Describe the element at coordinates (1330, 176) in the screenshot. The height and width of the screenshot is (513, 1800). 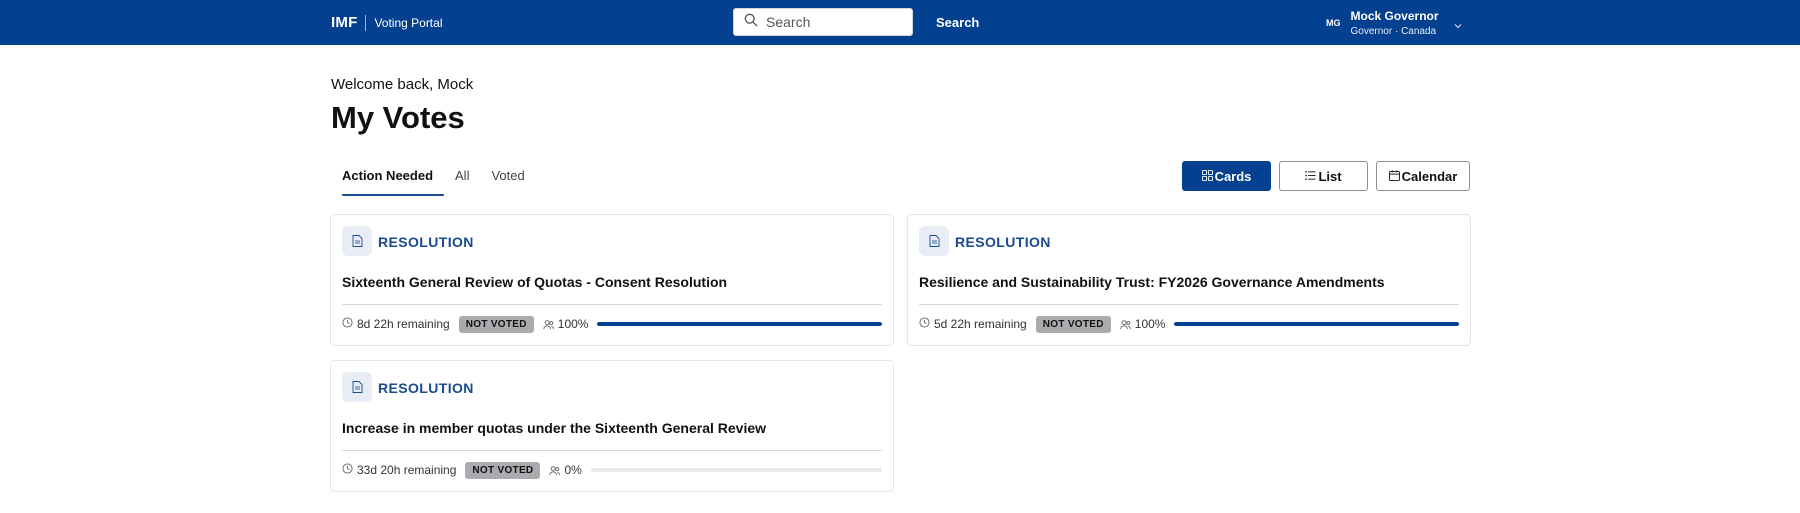
I see `list-view-label: List` at that location.